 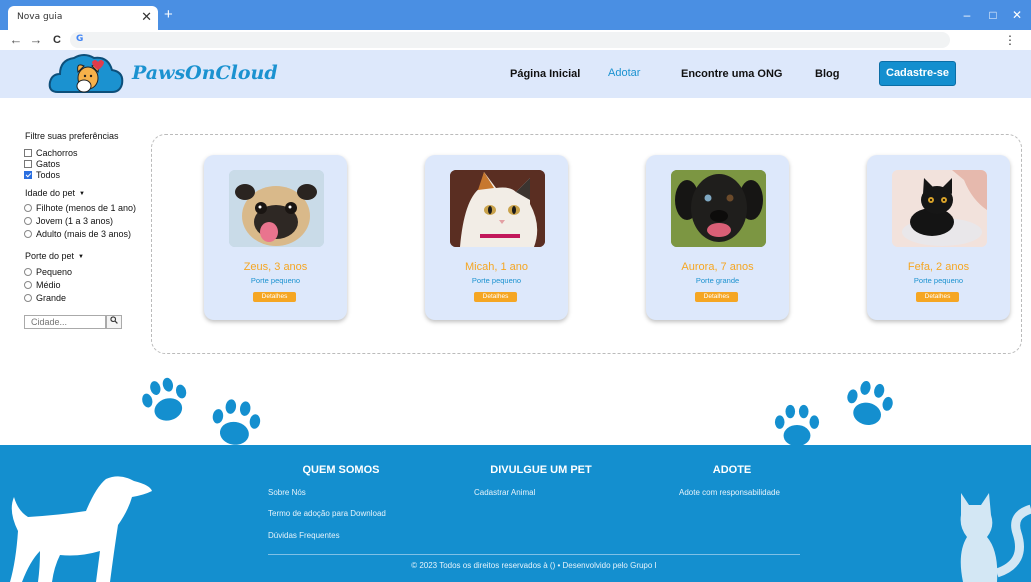 What do you see at coordinates (57, 153) in the screenshot?
I see `checkbox-label: Cachorros` at bounding box center [57, 153].